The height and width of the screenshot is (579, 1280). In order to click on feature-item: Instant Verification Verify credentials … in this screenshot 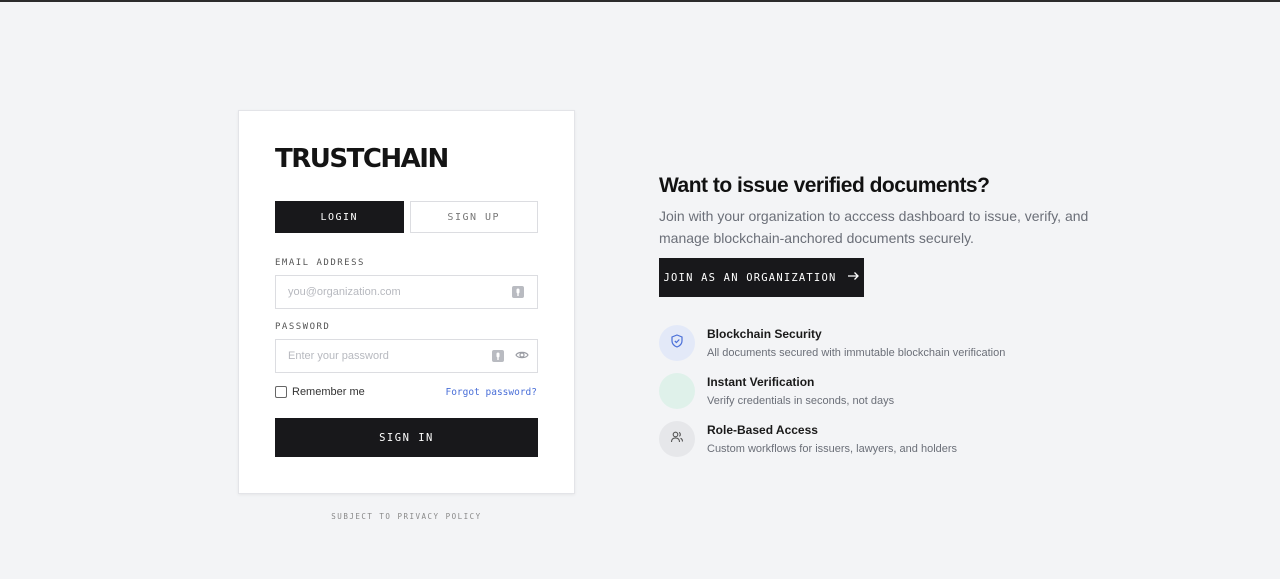, I will do `click(832, 397)`.